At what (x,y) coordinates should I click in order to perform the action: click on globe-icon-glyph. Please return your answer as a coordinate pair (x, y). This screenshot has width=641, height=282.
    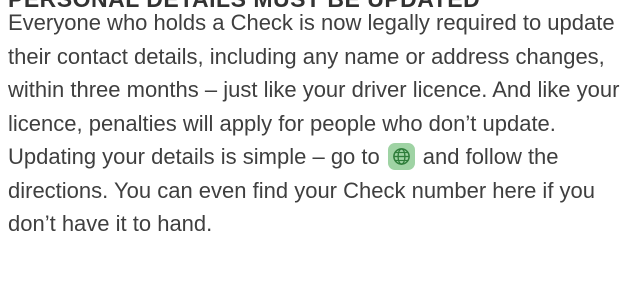
    Looking at the image, I should click on (401, 156).